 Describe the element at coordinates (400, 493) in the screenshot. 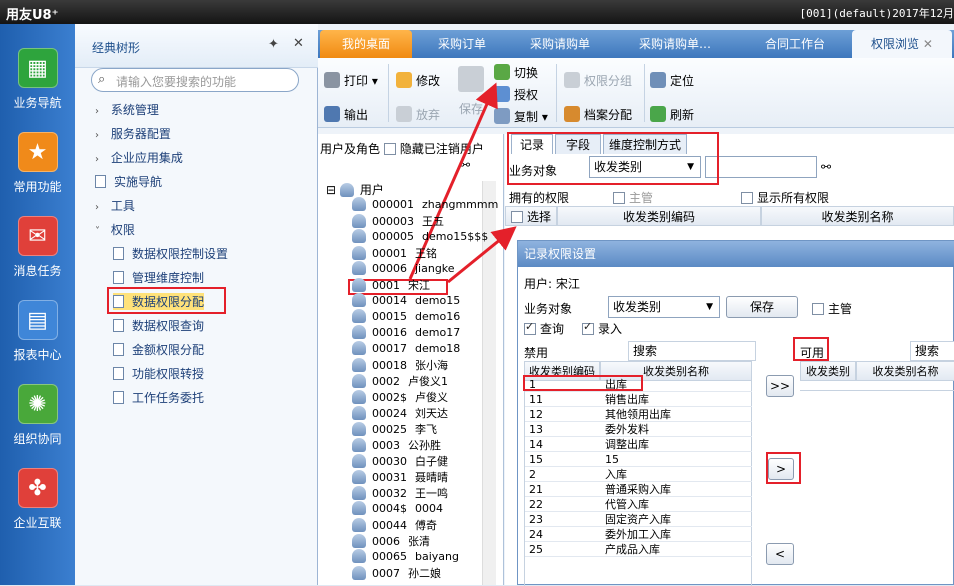

I see `user-row: 00032 王一鸣` at that location.